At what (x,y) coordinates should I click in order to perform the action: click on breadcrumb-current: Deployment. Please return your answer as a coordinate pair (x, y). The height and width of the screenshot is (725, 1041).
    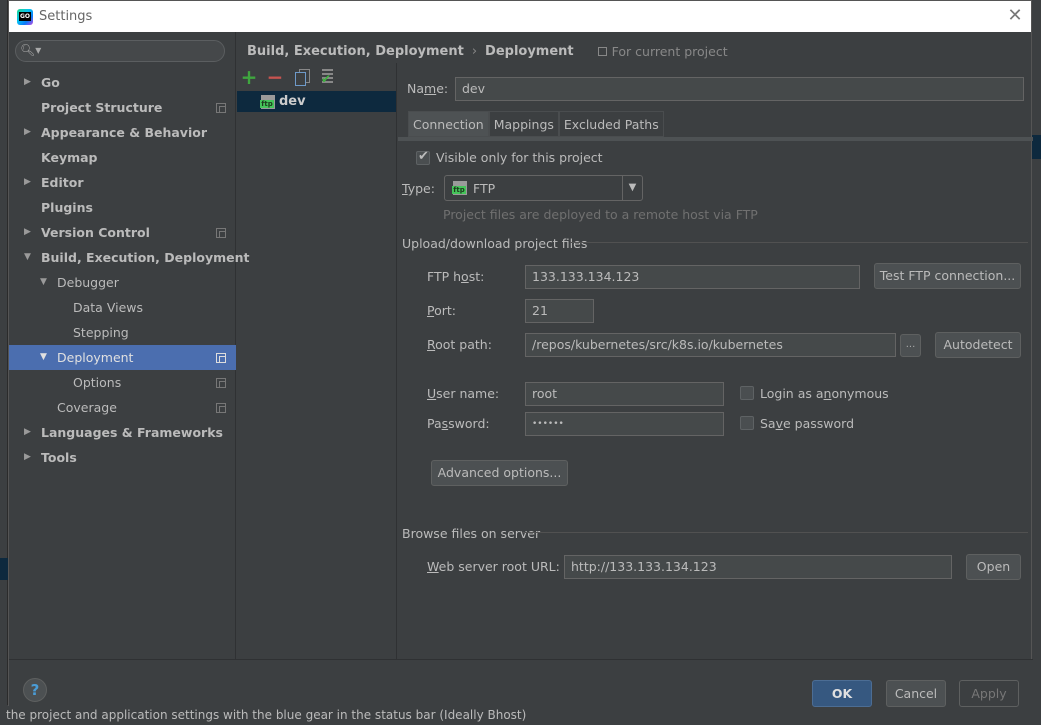
    Looking at the image, I should click on (529, 51).